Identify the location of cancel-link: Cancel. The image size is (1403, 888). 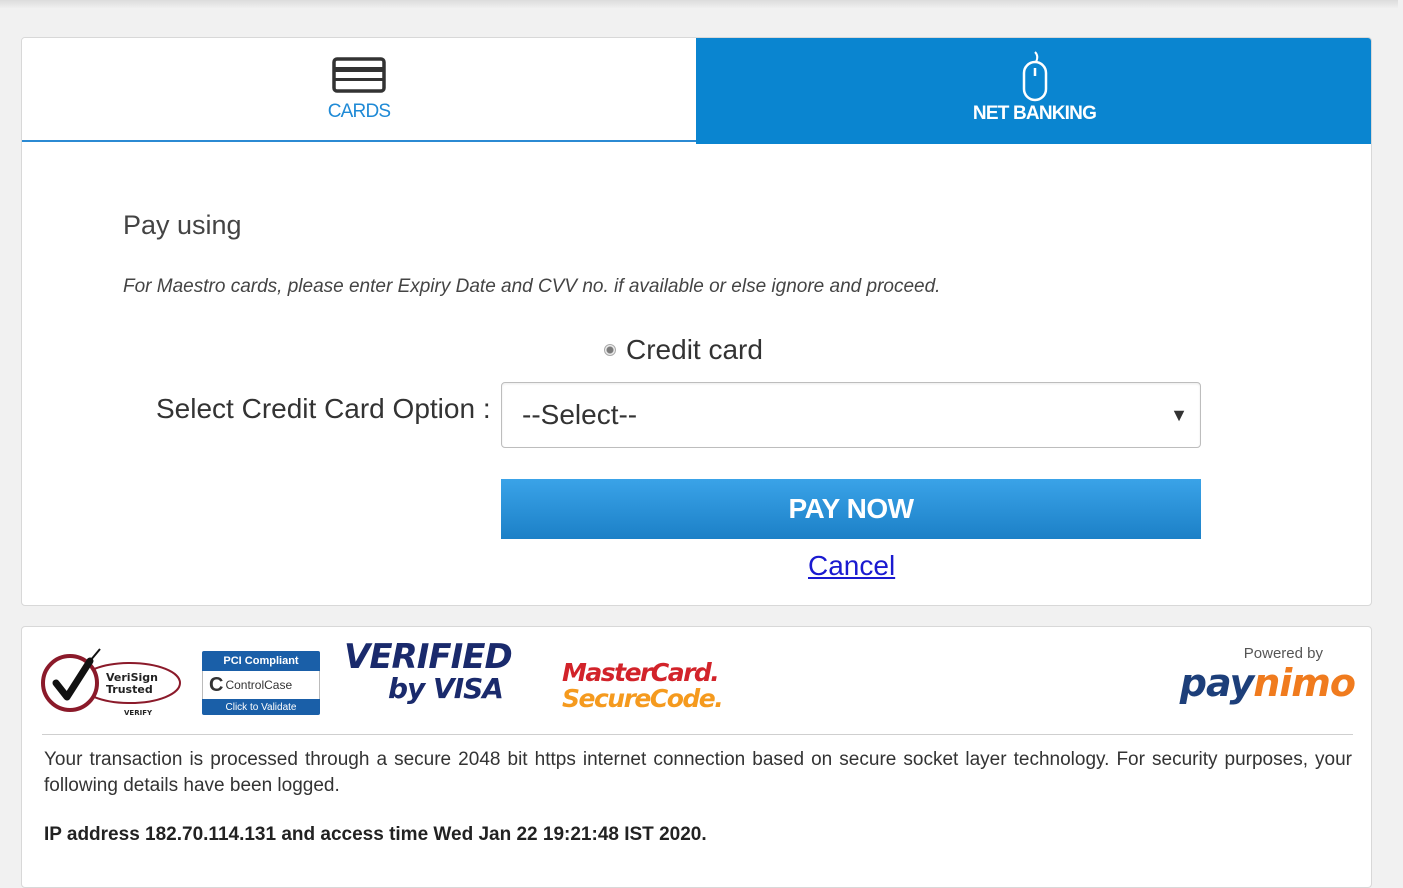
(851, 566).